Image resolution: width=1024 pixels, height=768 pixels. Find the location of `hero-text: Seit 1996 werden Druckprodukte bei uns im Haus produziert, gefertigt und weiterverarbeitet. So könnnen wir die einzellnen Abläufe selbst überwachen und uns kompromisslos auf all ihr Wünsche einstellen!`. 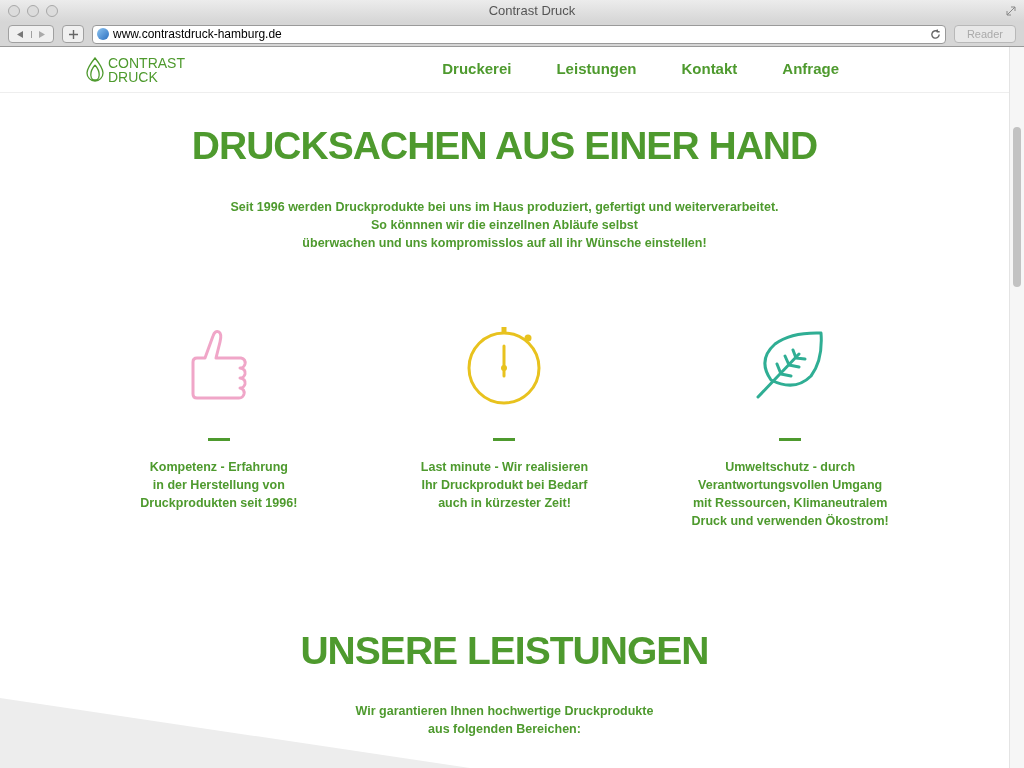

hero-text: Seit 1996 werden Druckprodukte bei uns im Haus produziert, gefertigt und weiterverarbeitet. So könnnen wir die einzellnen Abläufe selbst überwachen und uns kompromisslos auf all ihr Wünsche einstellen! is located at coordinates (504, 225).